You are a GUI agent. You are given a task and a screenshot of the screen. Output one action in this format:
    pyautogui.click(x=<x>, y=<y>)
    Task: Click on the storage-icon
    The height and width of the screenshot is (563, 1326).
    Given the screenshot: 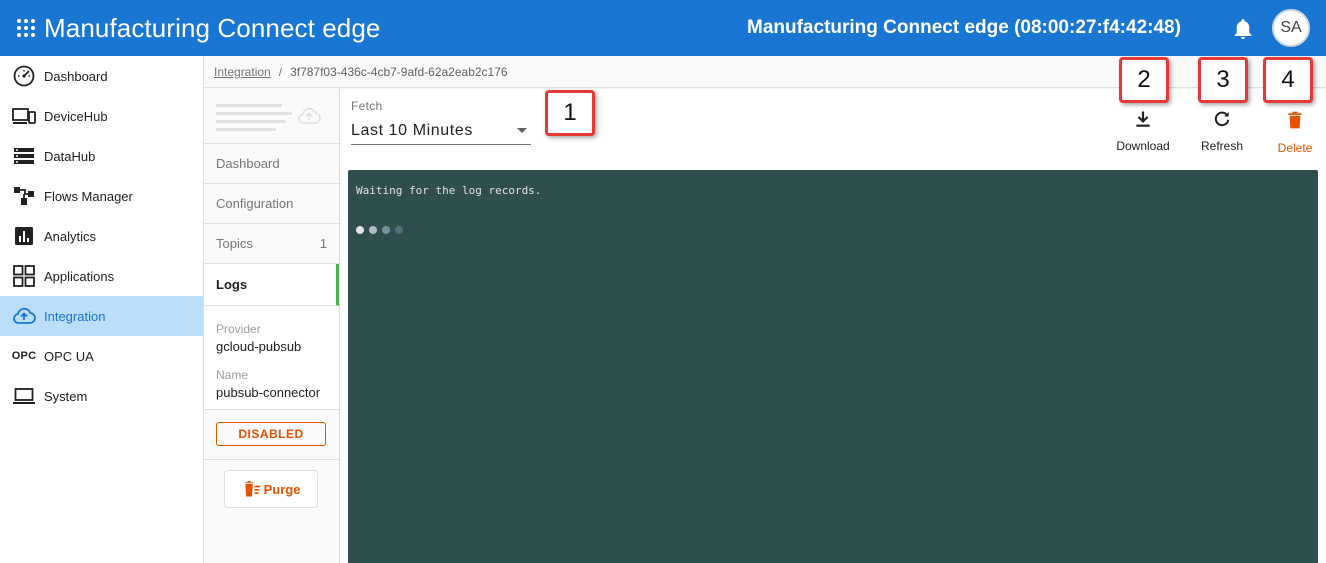 What is the action you would take?
    pyautogui.click(x=24, y=156)
    